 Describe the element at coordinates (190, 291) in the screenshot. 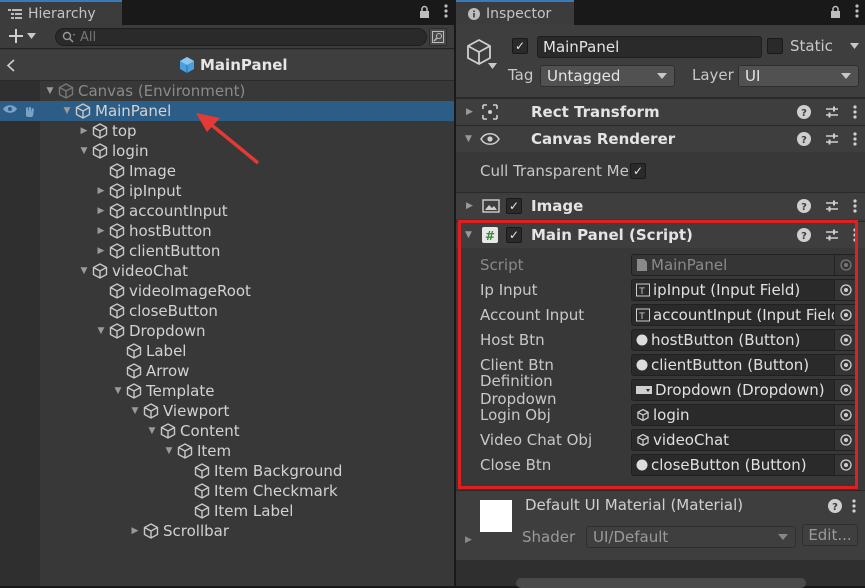

I see `hierarchy-row-label: videoImageRoot` at that location.